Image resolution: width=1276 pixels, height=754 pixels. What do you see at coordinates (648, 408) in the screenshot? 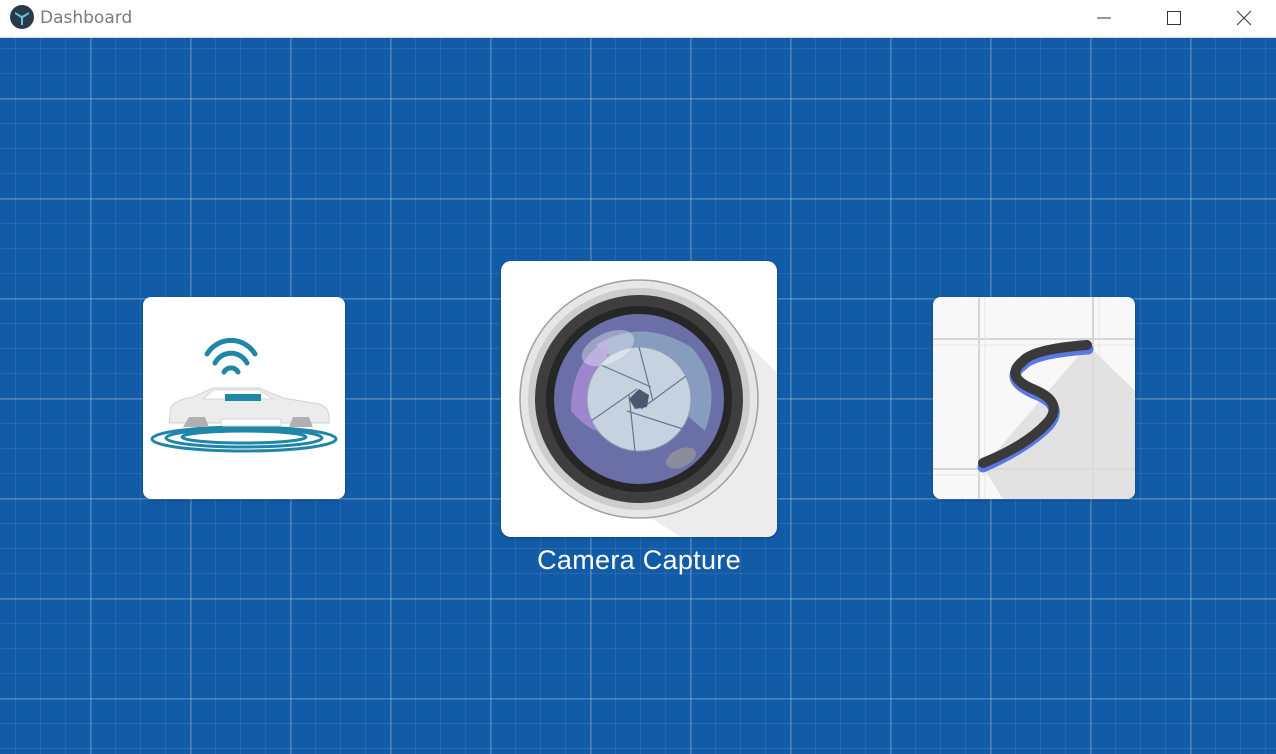
I see `camera-lens-icon` at bounding box center [648, 408].